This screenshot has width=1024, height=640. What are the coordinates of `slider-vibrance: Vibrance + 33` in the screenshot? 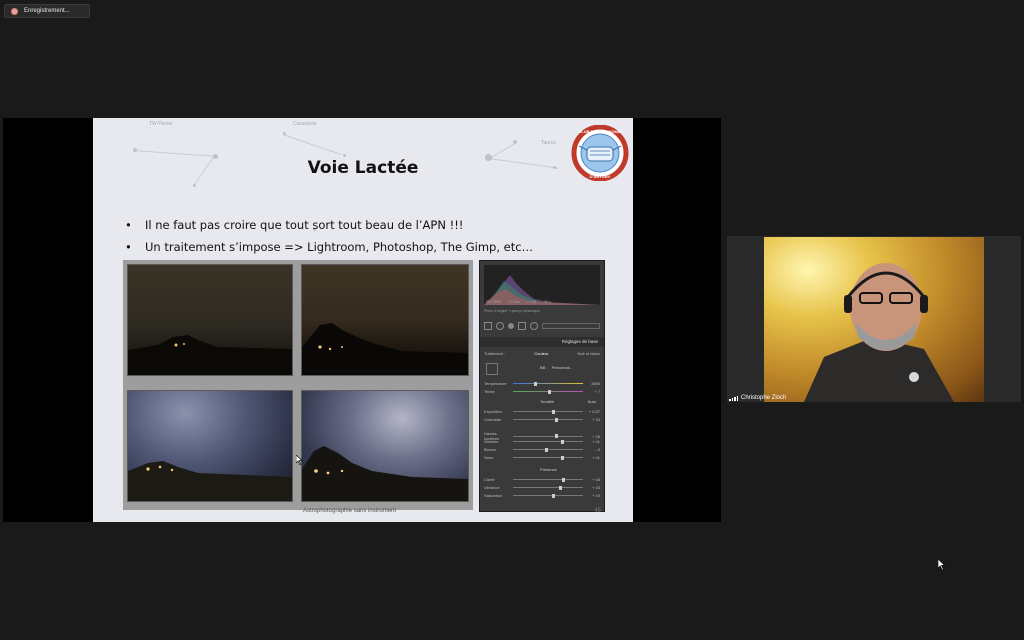 It's located at (542, 487).